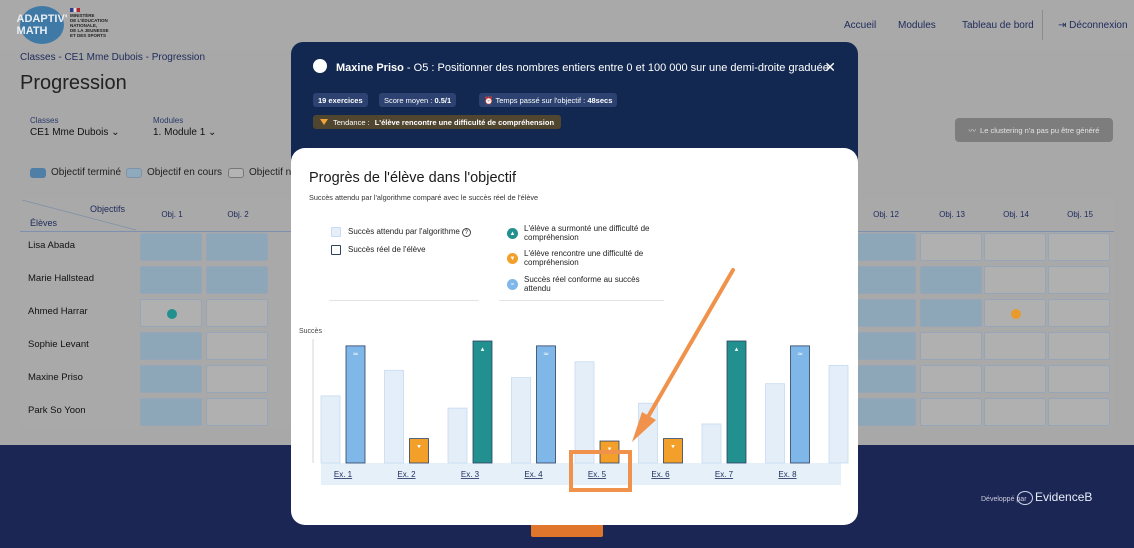 Image resolution: width=1134 pixels, height=548 pixels. I want to click on column-obj-13: Obj. 13, so click(952, 214).